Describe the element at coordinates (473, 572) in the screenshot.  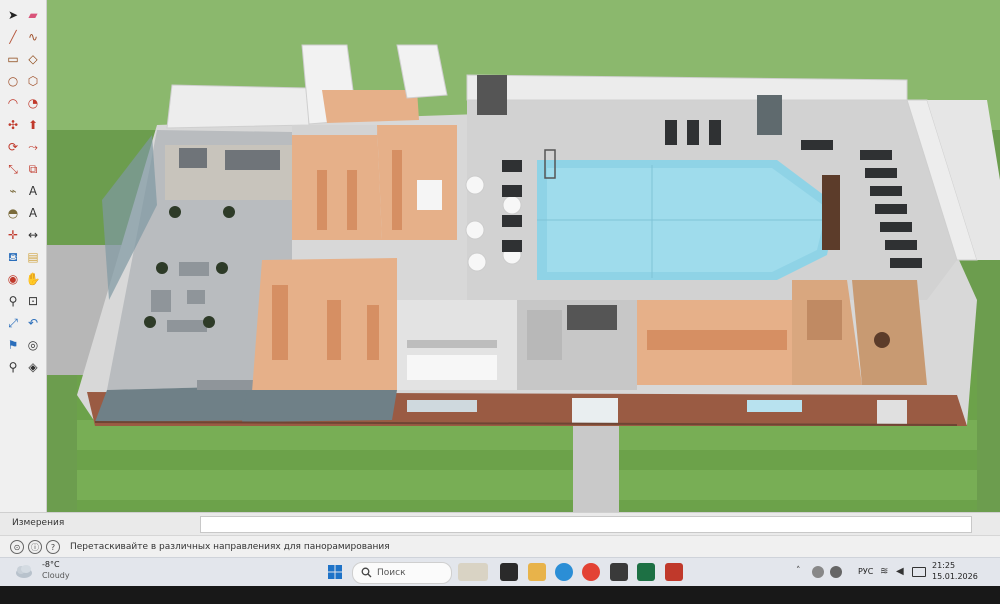
I see `widget-tile-icon` at that location.